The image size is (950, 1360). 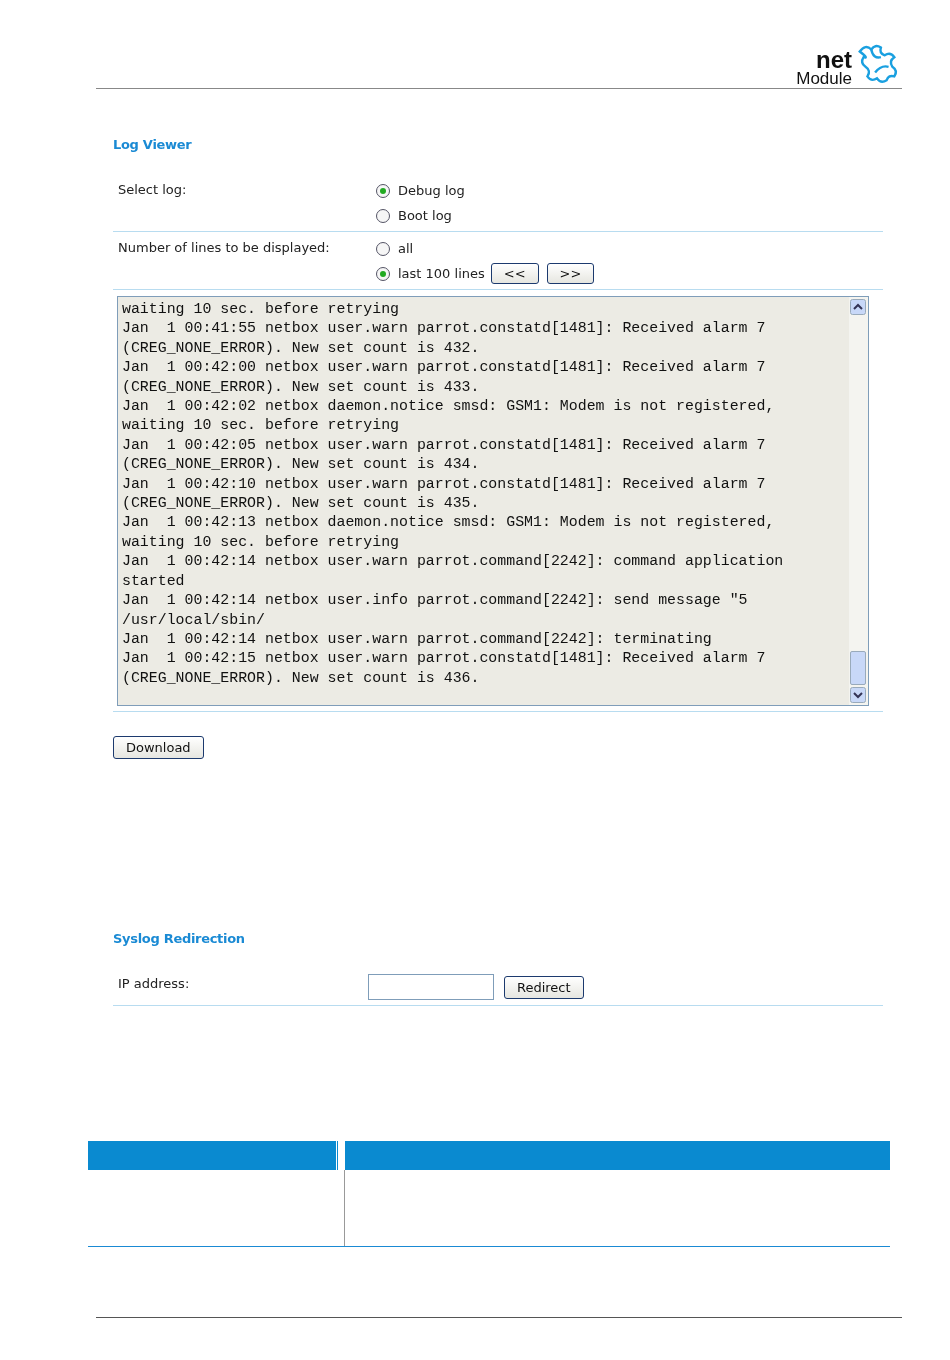 I want to click on ip-address-field, so click(x=431, y=987).